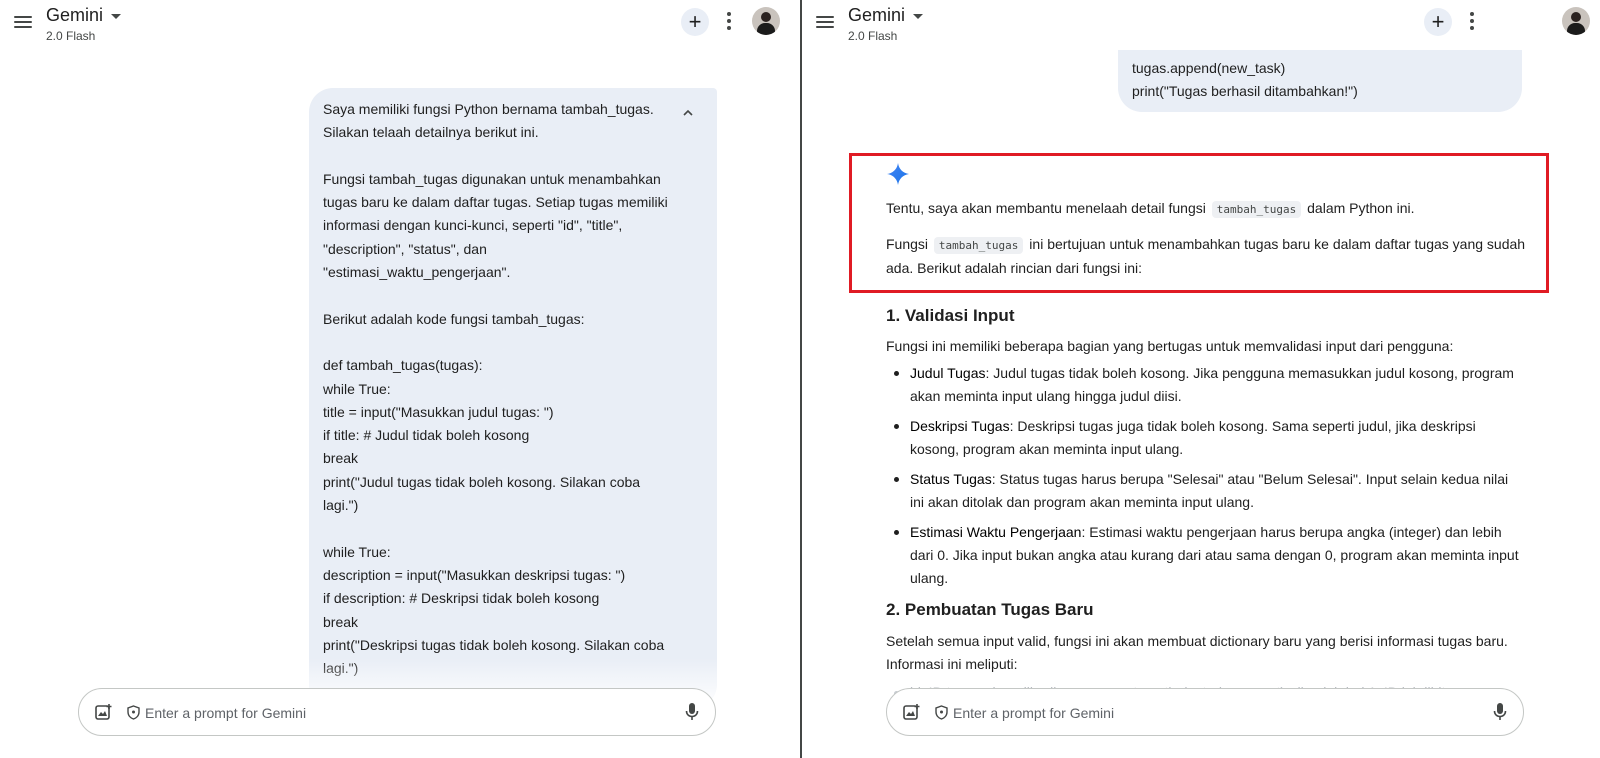  Describe the element at coordinates (431, 132) in the screenshot. I see `message-line: Silakan telaah detailnya berikut ini.` at that location.